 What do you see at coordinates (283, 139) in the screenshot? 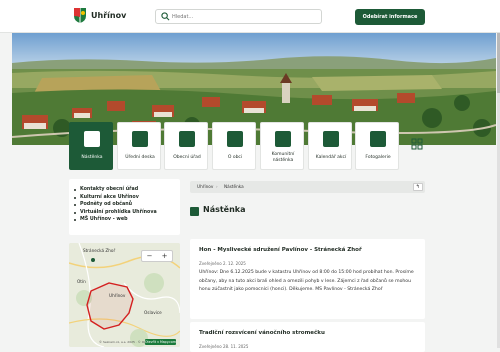
I see `community-icon` at bounding box center [283, 139].